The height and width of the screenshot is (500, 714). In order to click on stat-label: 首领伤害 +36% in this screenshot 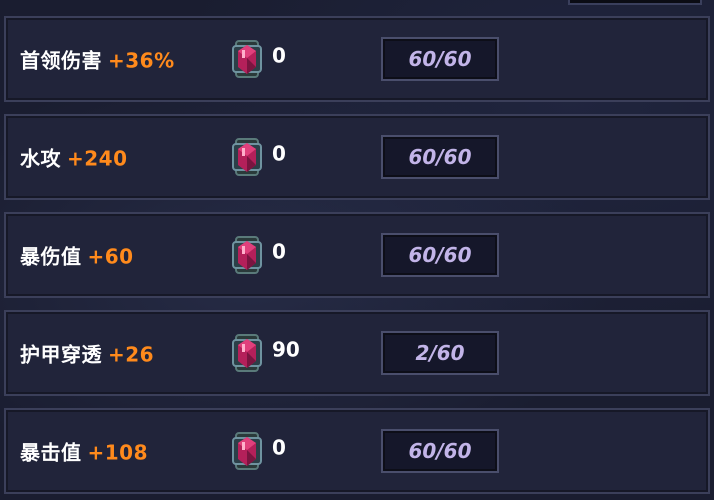, I will do `click(97, 59)`.